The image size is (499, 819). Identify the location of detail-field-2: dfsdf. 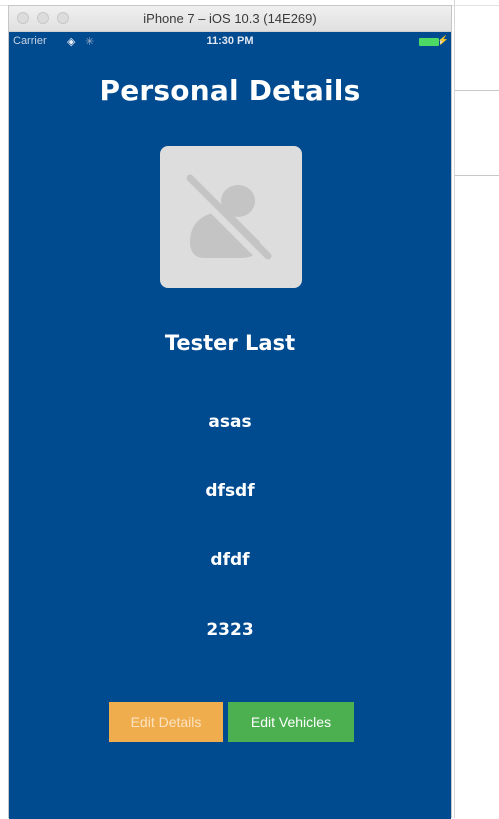
(230, 491).